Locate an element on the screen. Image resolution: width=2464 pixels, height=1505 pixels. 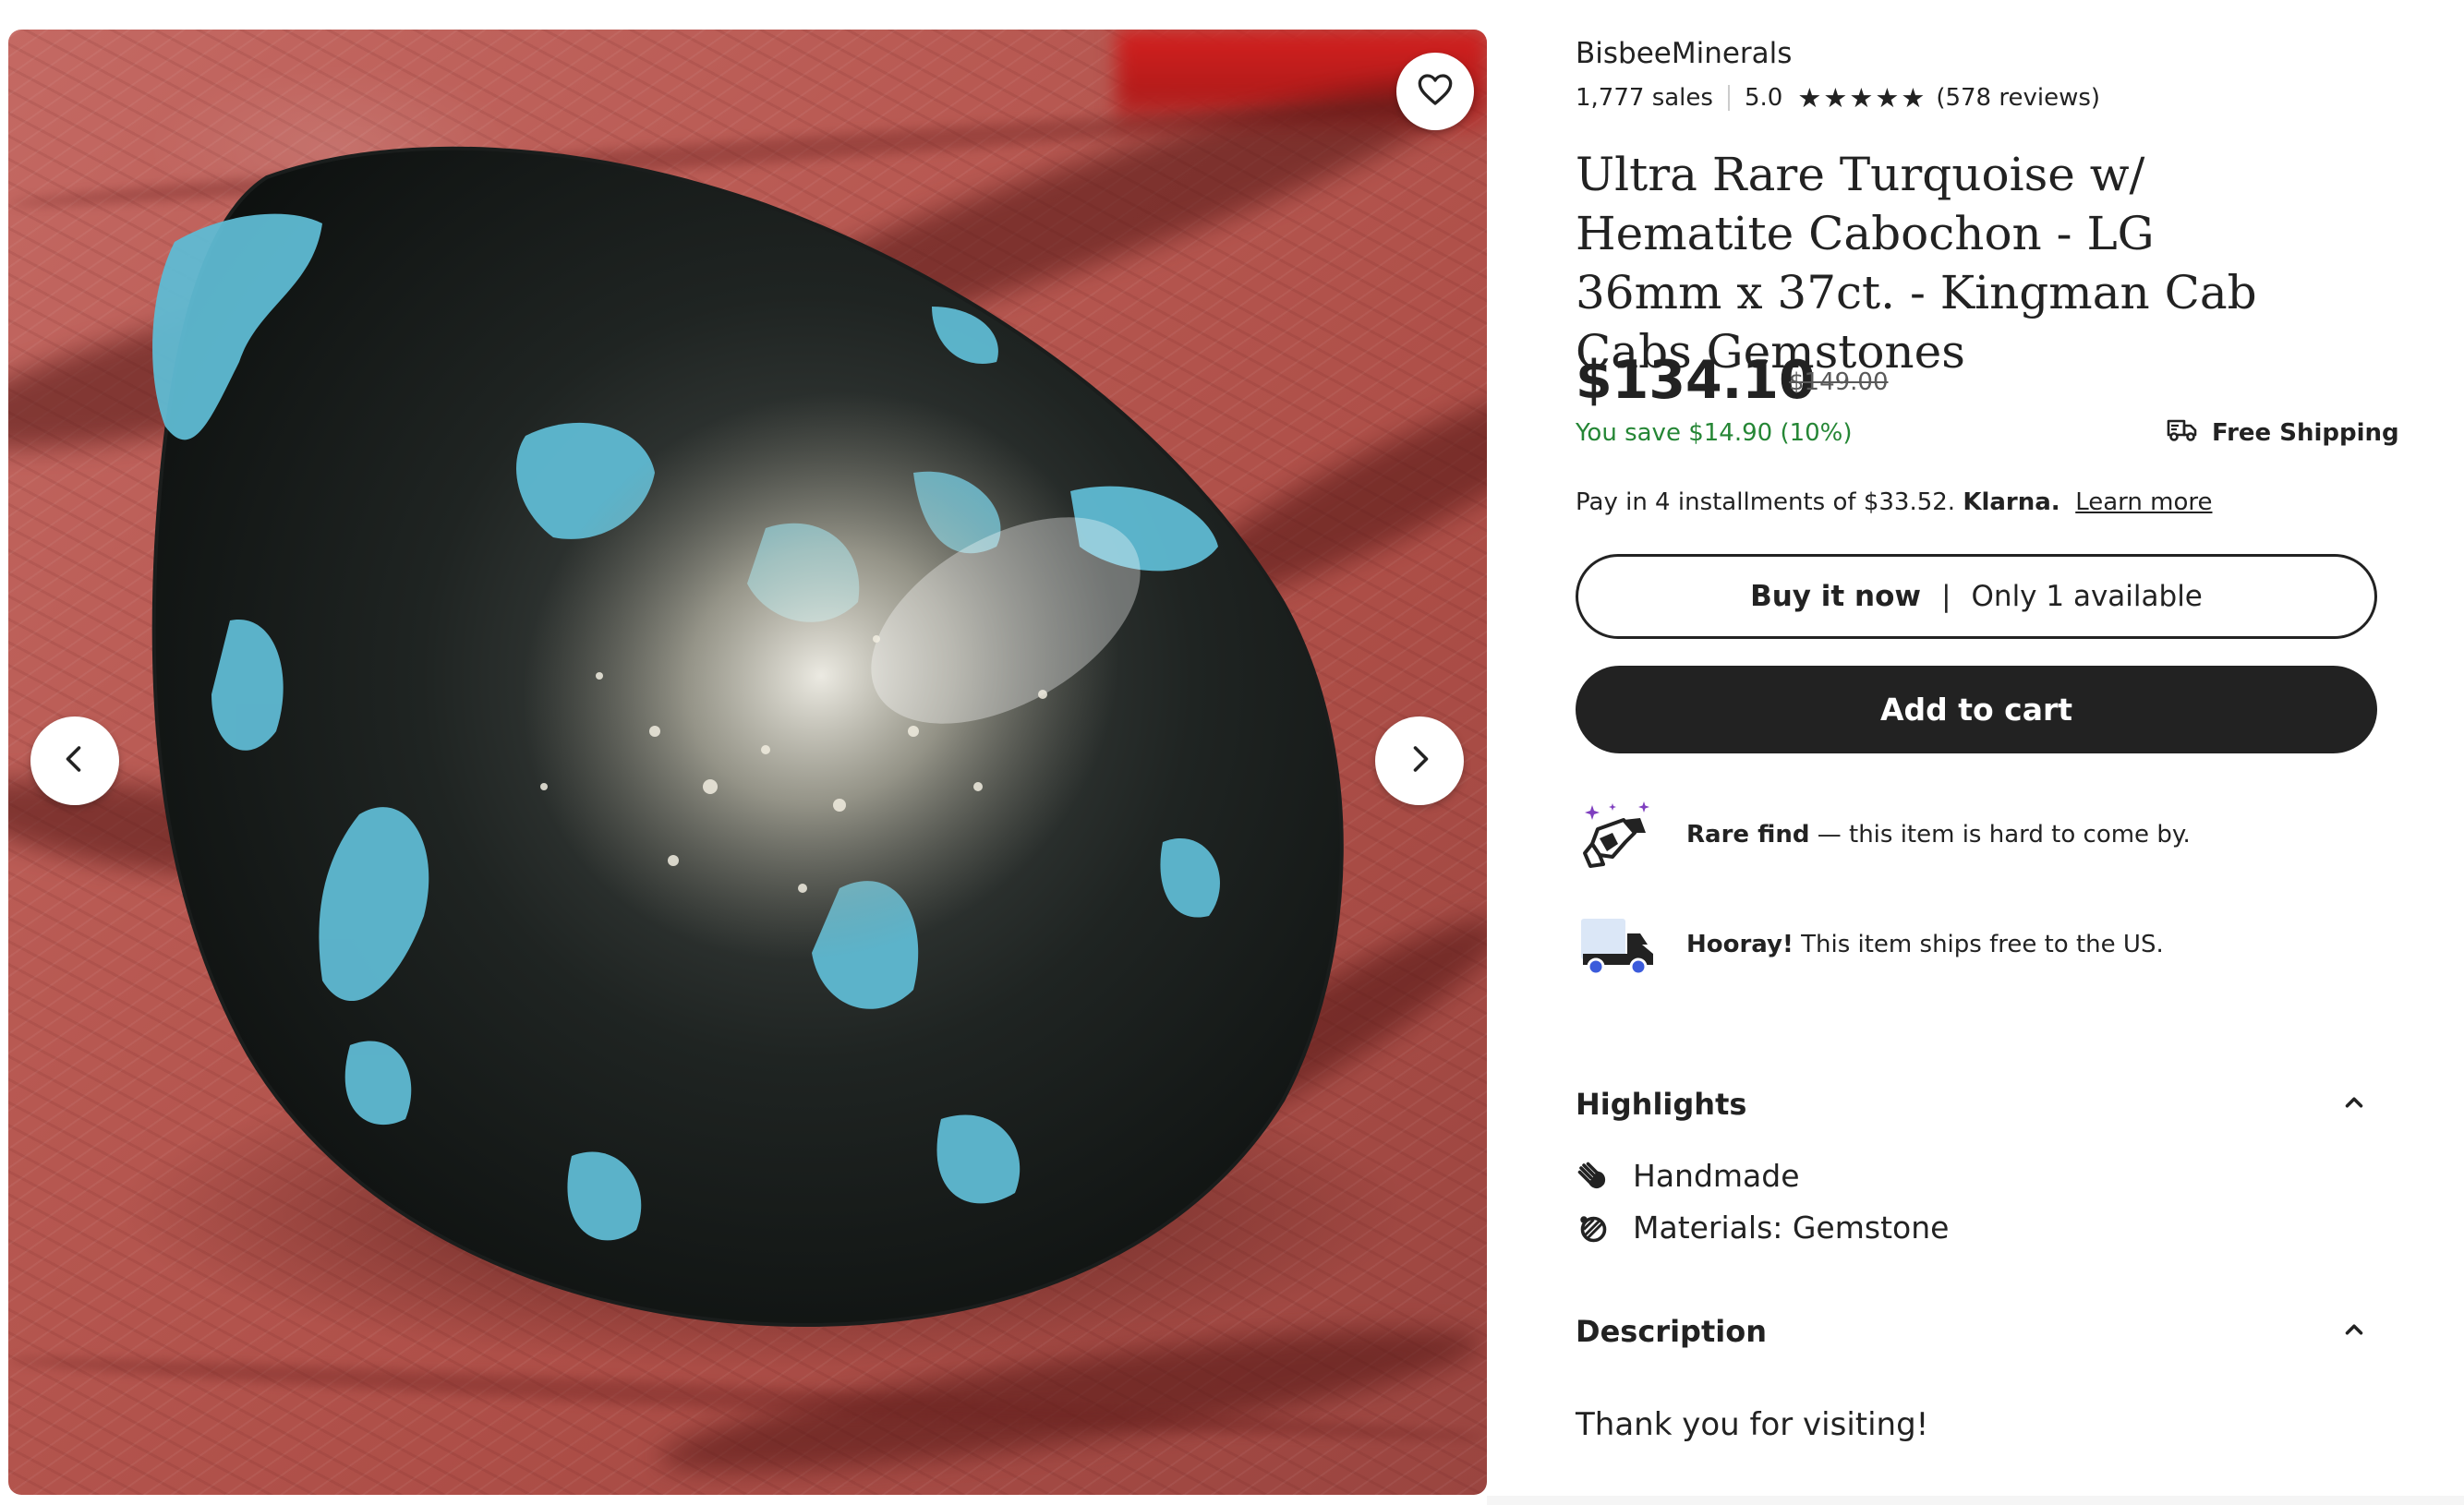
next-image-button is located at coordinates (1420, 760).